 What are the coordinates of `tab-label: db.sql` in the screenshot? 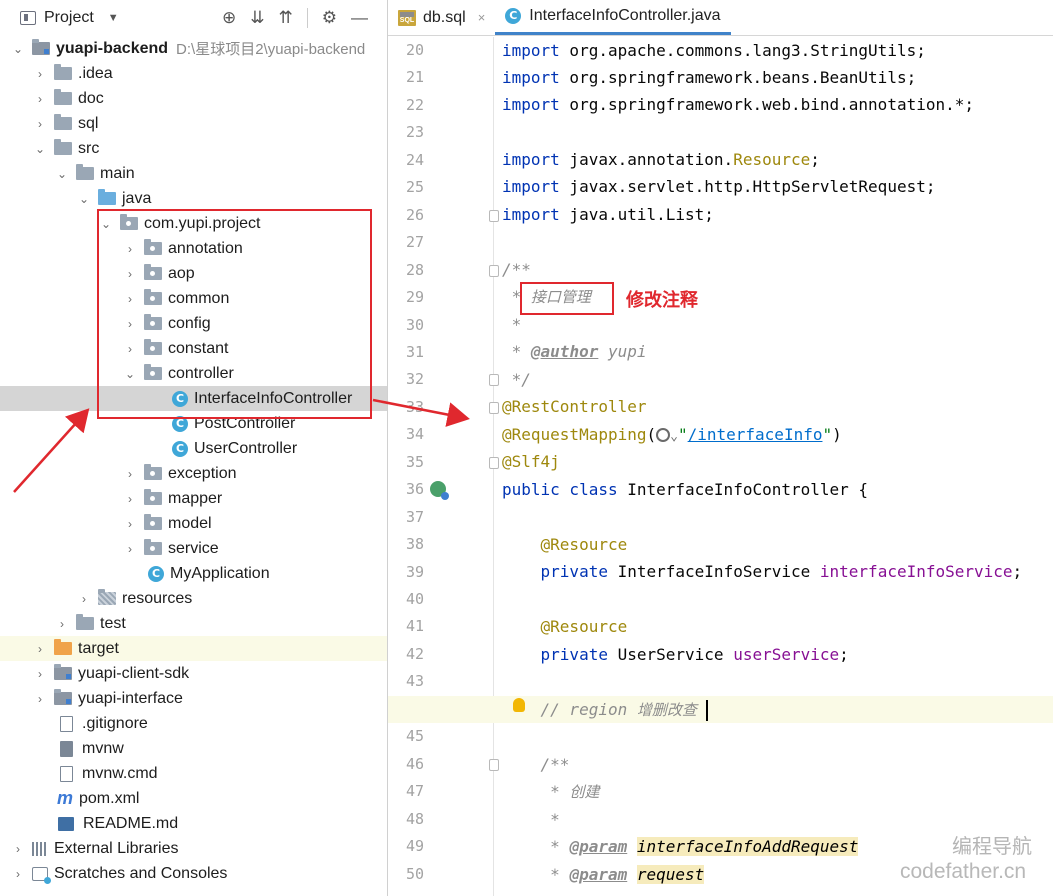 It's located at (444, 17).